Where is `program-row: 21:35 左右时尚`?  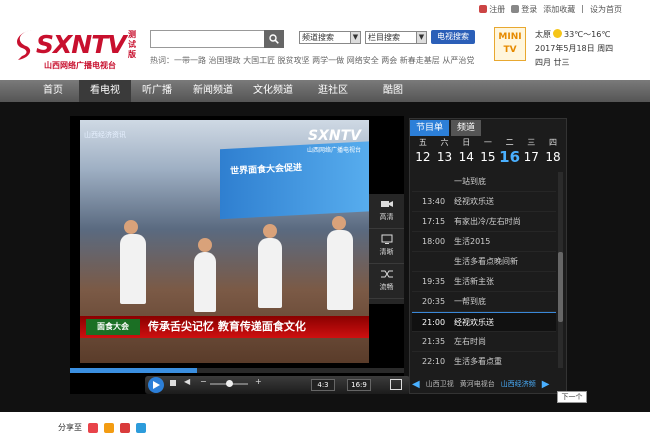
program-row: 21:35 左右时尚 is located at coordinates (484, 342).